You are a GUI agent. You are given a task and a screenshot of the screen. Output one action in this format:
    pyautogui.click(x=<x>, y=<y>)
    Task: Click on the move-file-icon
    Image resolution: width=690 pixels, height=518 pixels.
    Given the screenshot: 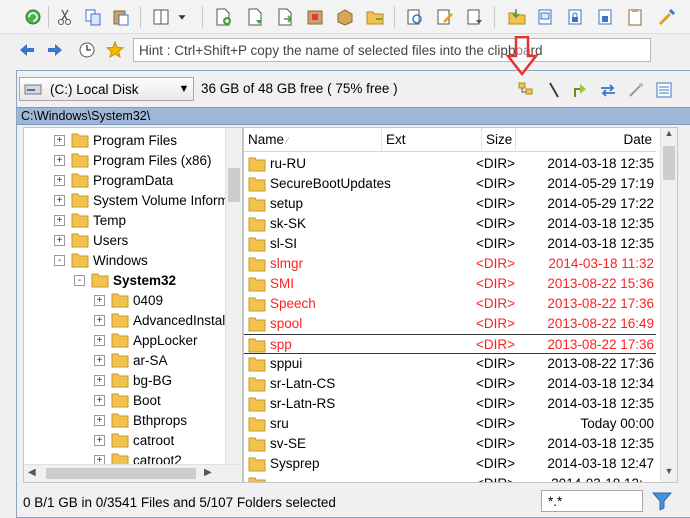 What is the action you would take?
    pyautogui.click(x=285, y=17)
    